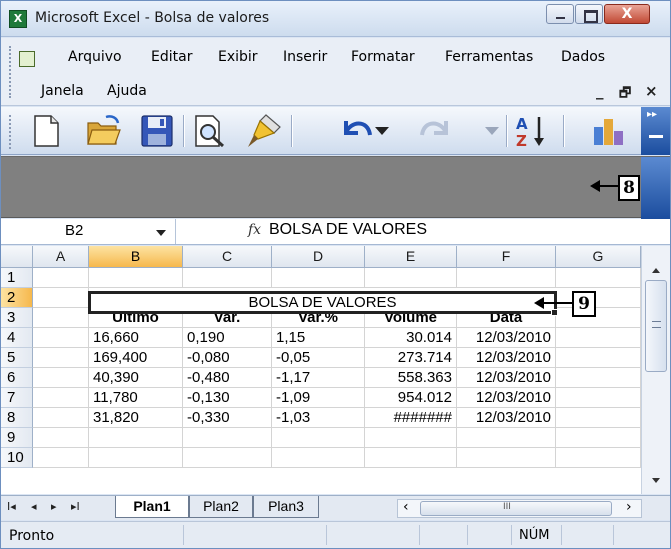  I want to click on redo-dropdown-icon, so click(492, 131).